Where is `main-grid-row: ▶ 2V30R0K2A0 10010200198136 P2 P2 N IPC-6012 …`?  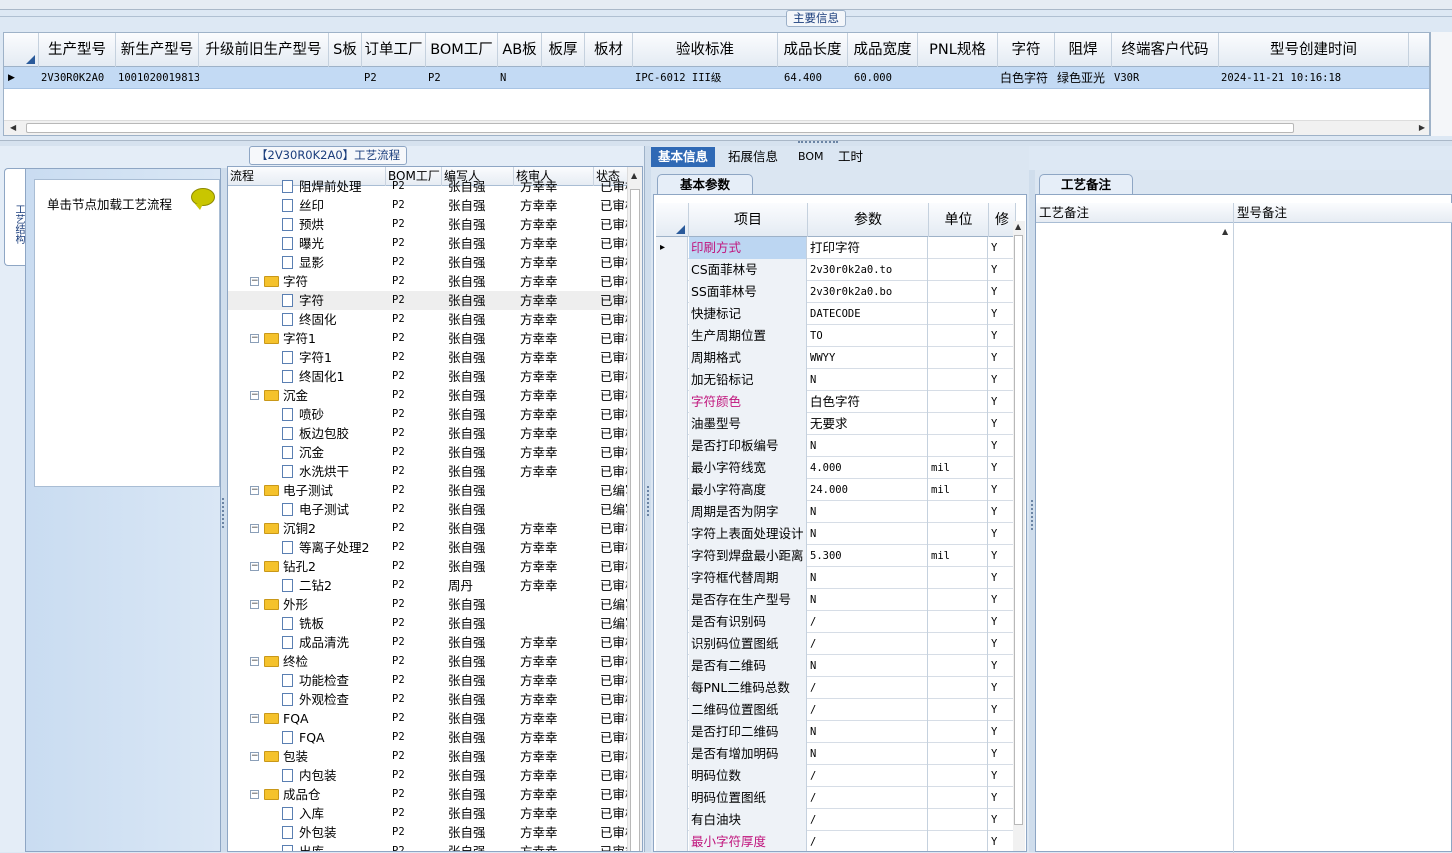
main-grid-row: ▶ 2V30R0K2A0 10010200198136 P2 P2 N IPC-6012 … is located at coordinates (716, 78).